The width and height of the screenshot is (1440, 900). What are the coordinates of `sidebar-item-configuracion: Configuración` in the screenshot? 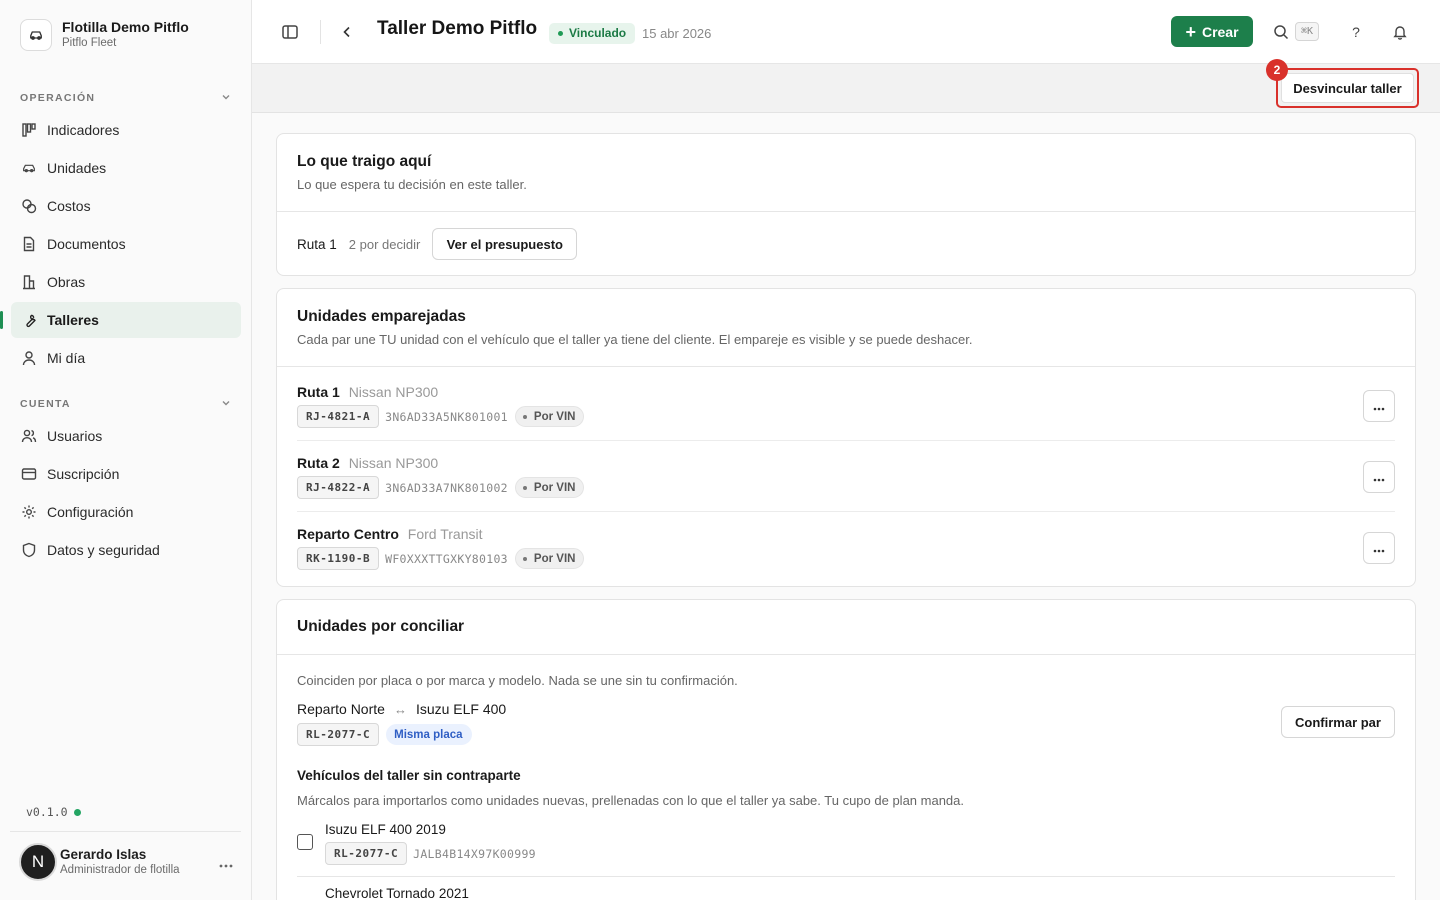 It's located at (126, 512).